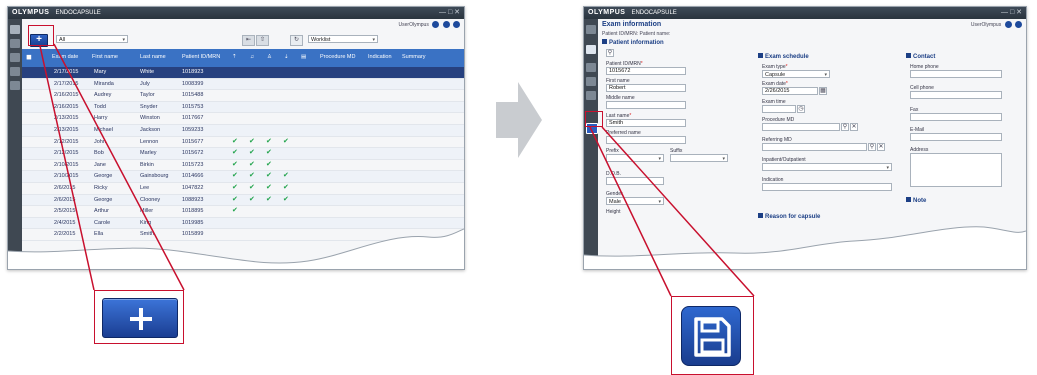 This screenshot has width=1037, height=375. I want to click on fax-field, so click(956, 117).